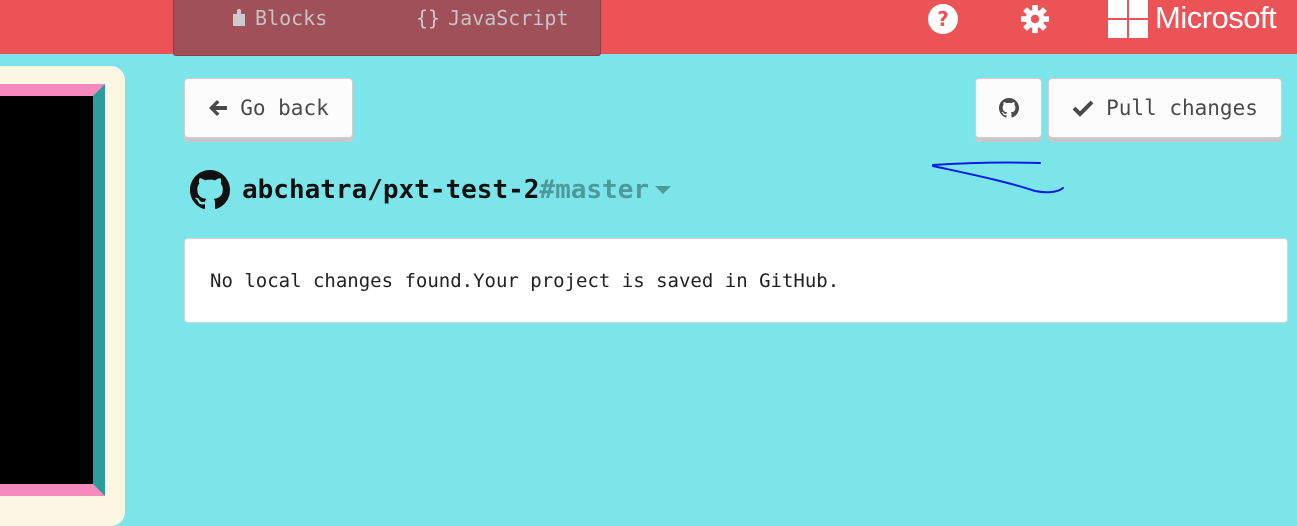  What do you see at coordinates (1083, 108) in the screenshot?
I see `checkmark-icon` at bounding box center [1083, 108].